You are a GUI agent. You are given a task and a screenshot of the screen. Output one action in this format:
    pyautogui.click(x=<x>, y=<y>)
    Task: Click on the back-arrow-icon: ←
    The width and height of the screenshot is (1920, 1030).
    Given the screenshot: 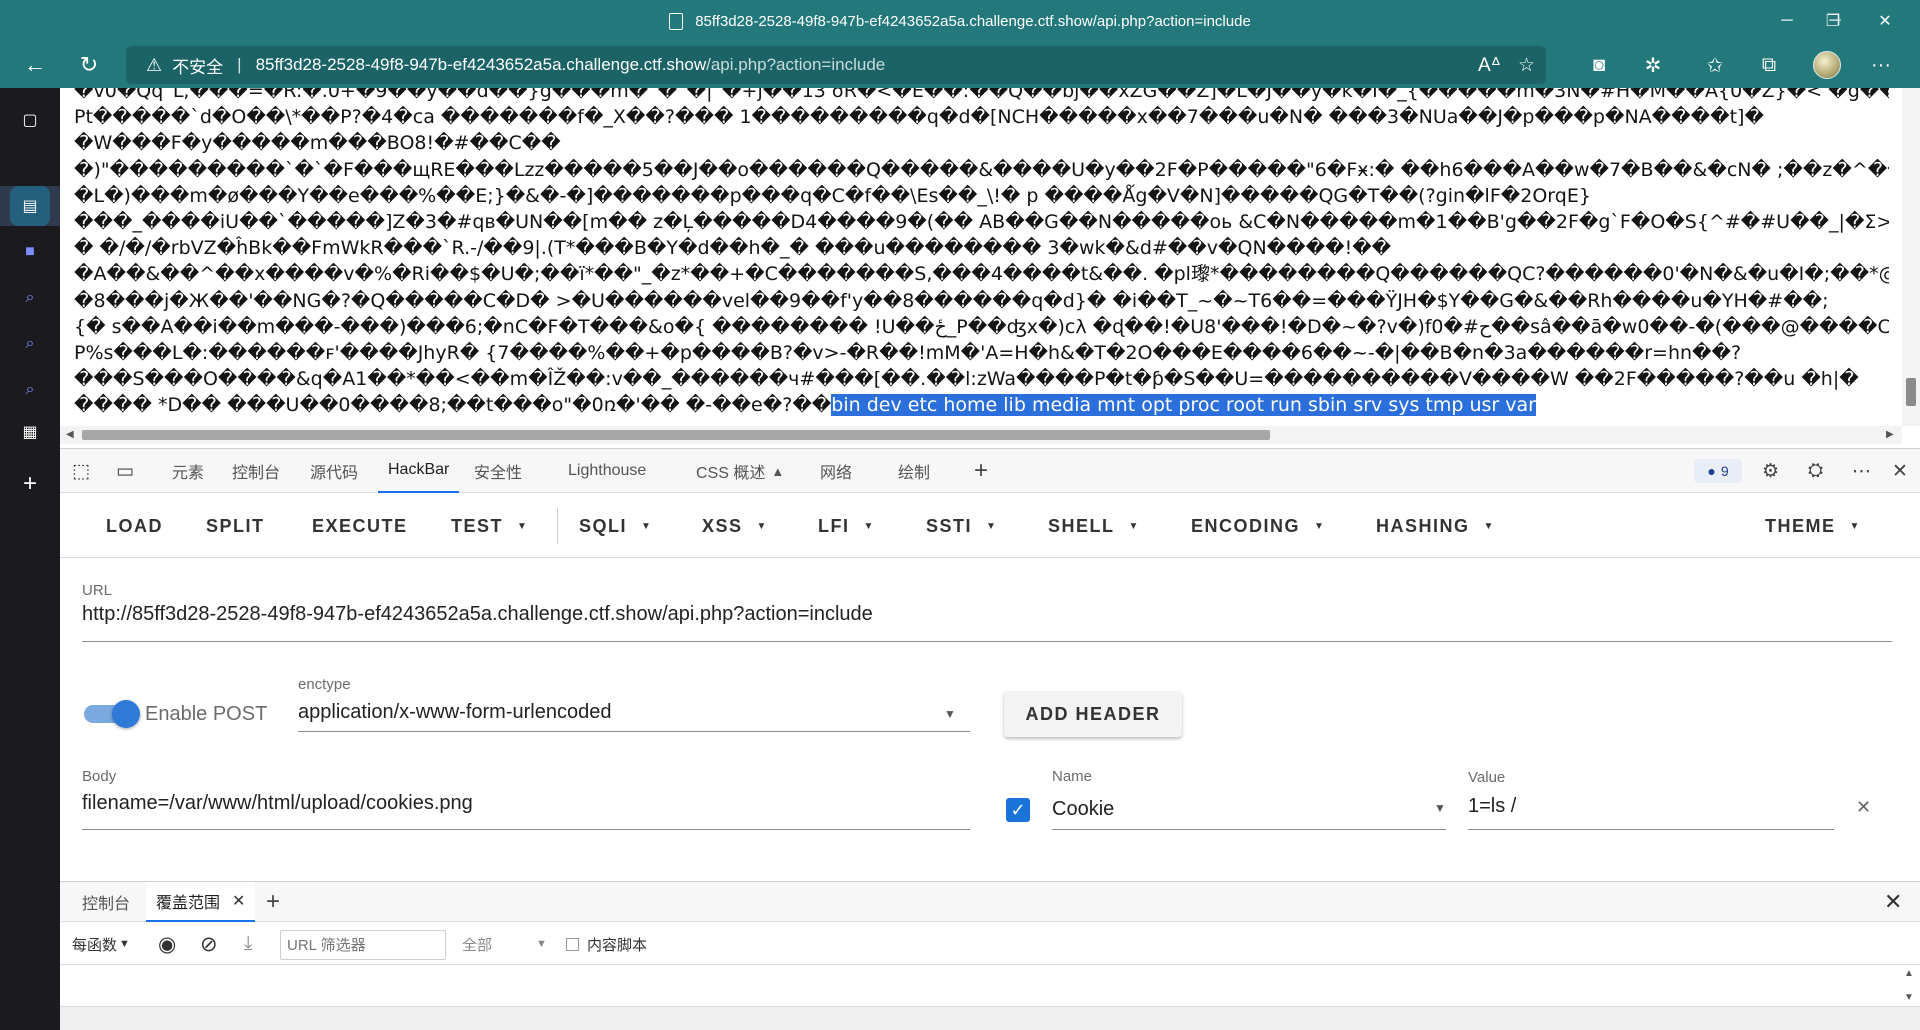 What is the action you would take?
    pyautogui.click(x=35, y=65)
    